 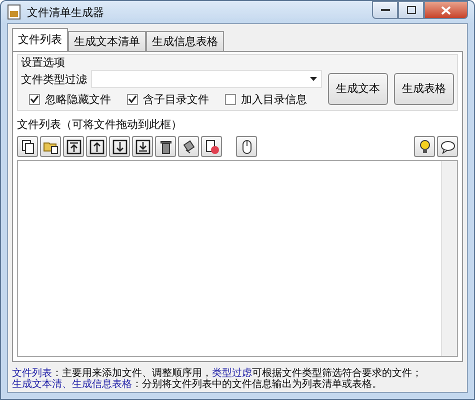 I want to click on tab: 生成文本清单, so click(x=107, y=41).